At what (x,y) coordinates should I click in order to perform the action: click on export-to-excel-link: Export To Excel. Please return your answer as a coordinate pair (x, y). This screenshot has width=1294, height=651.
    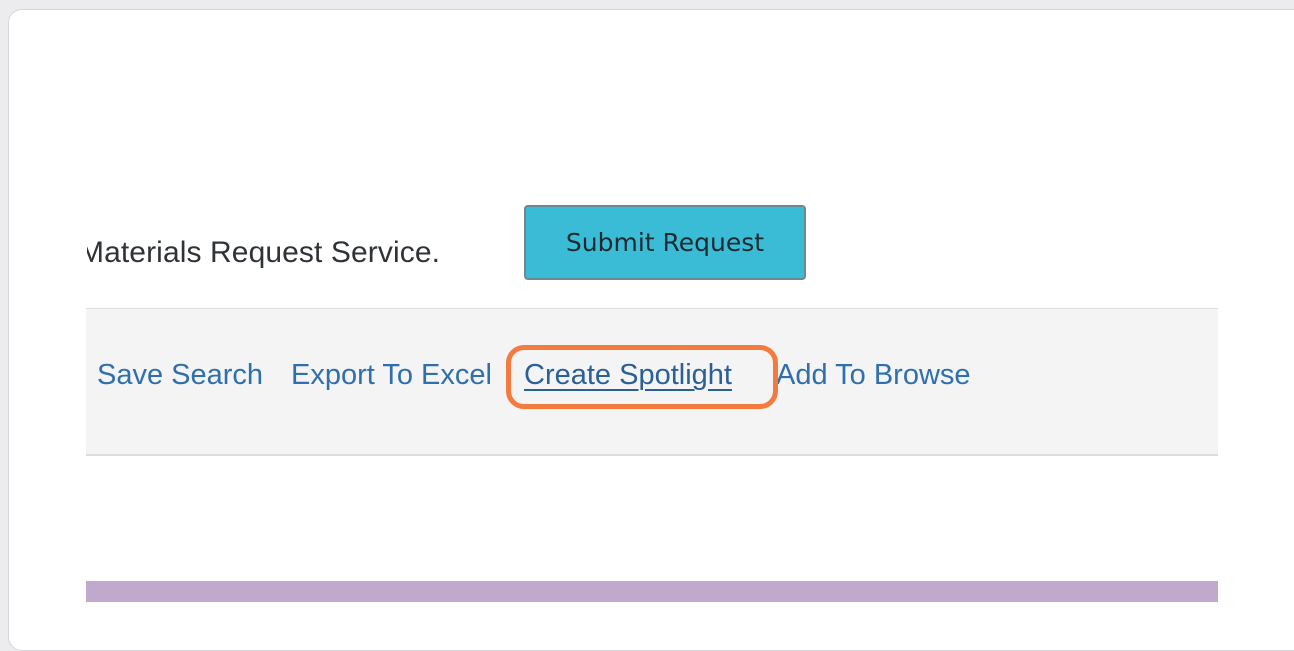
    Looking at the image, I should click on (391, 375).